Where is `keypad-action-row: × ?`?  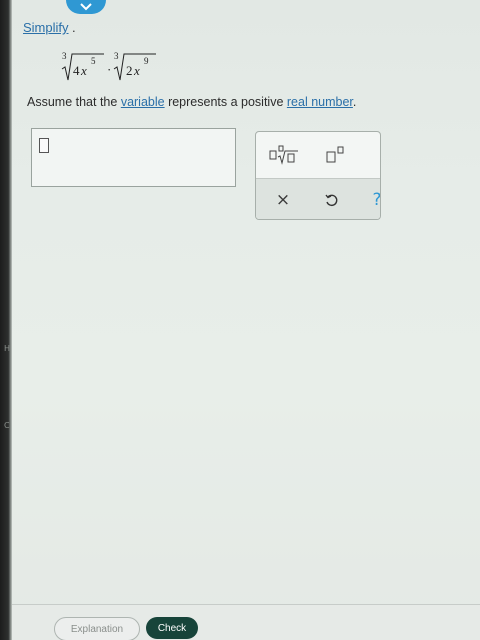 keypad-action-row: × ? is located at coordinates (318, 198).